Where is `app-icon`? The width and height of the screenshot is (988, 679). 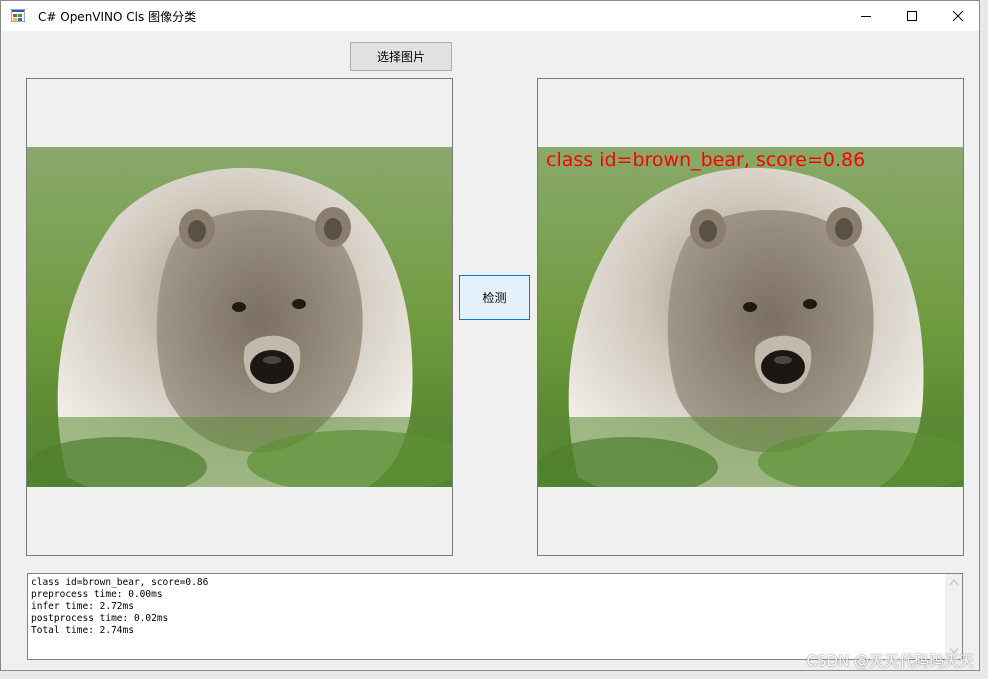 app-icon is located at coordinates (18, 15).